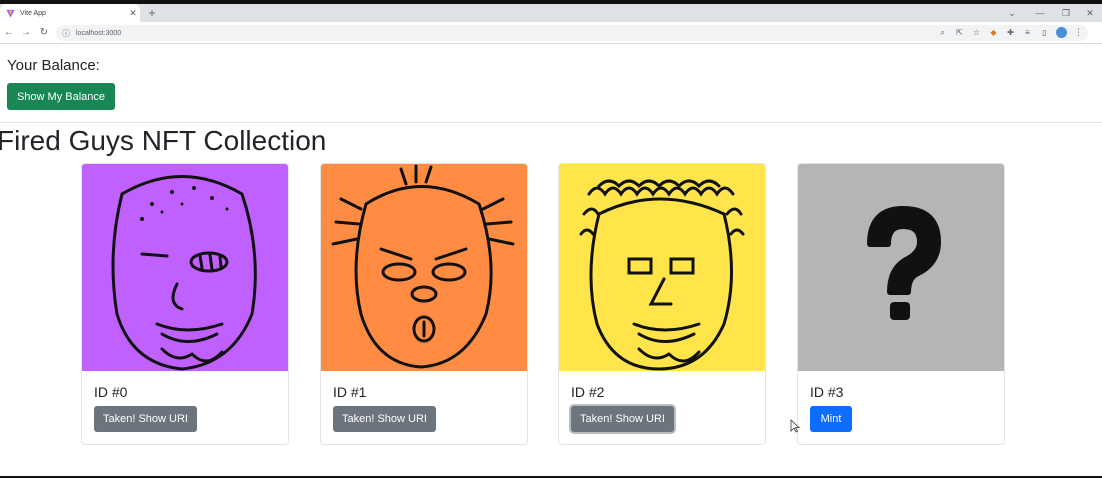  What do you see at coordinates (70, 13) in the screenshot?
I see `browser-tab: Vite App ✕` at bounding box center [70, 13].